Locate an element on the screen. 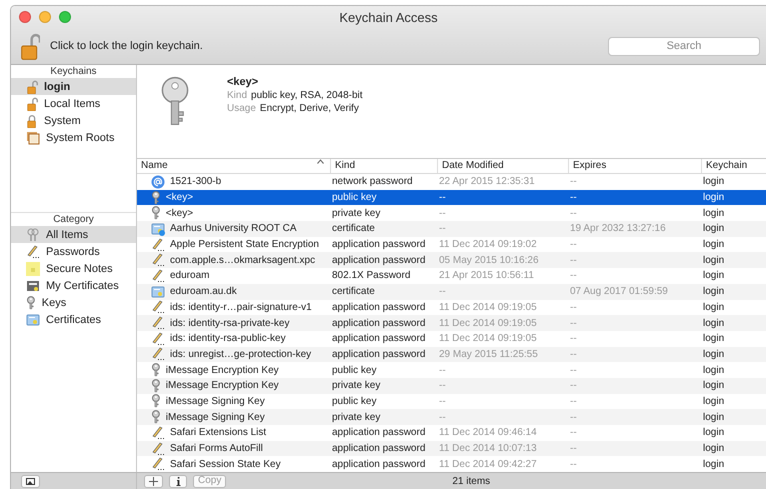 The image size is (766, 489). table-row: Apple Persistent State Encryption application password 11 Dec 2014 09:19:02 -- login is located at coordinates (451, 244).